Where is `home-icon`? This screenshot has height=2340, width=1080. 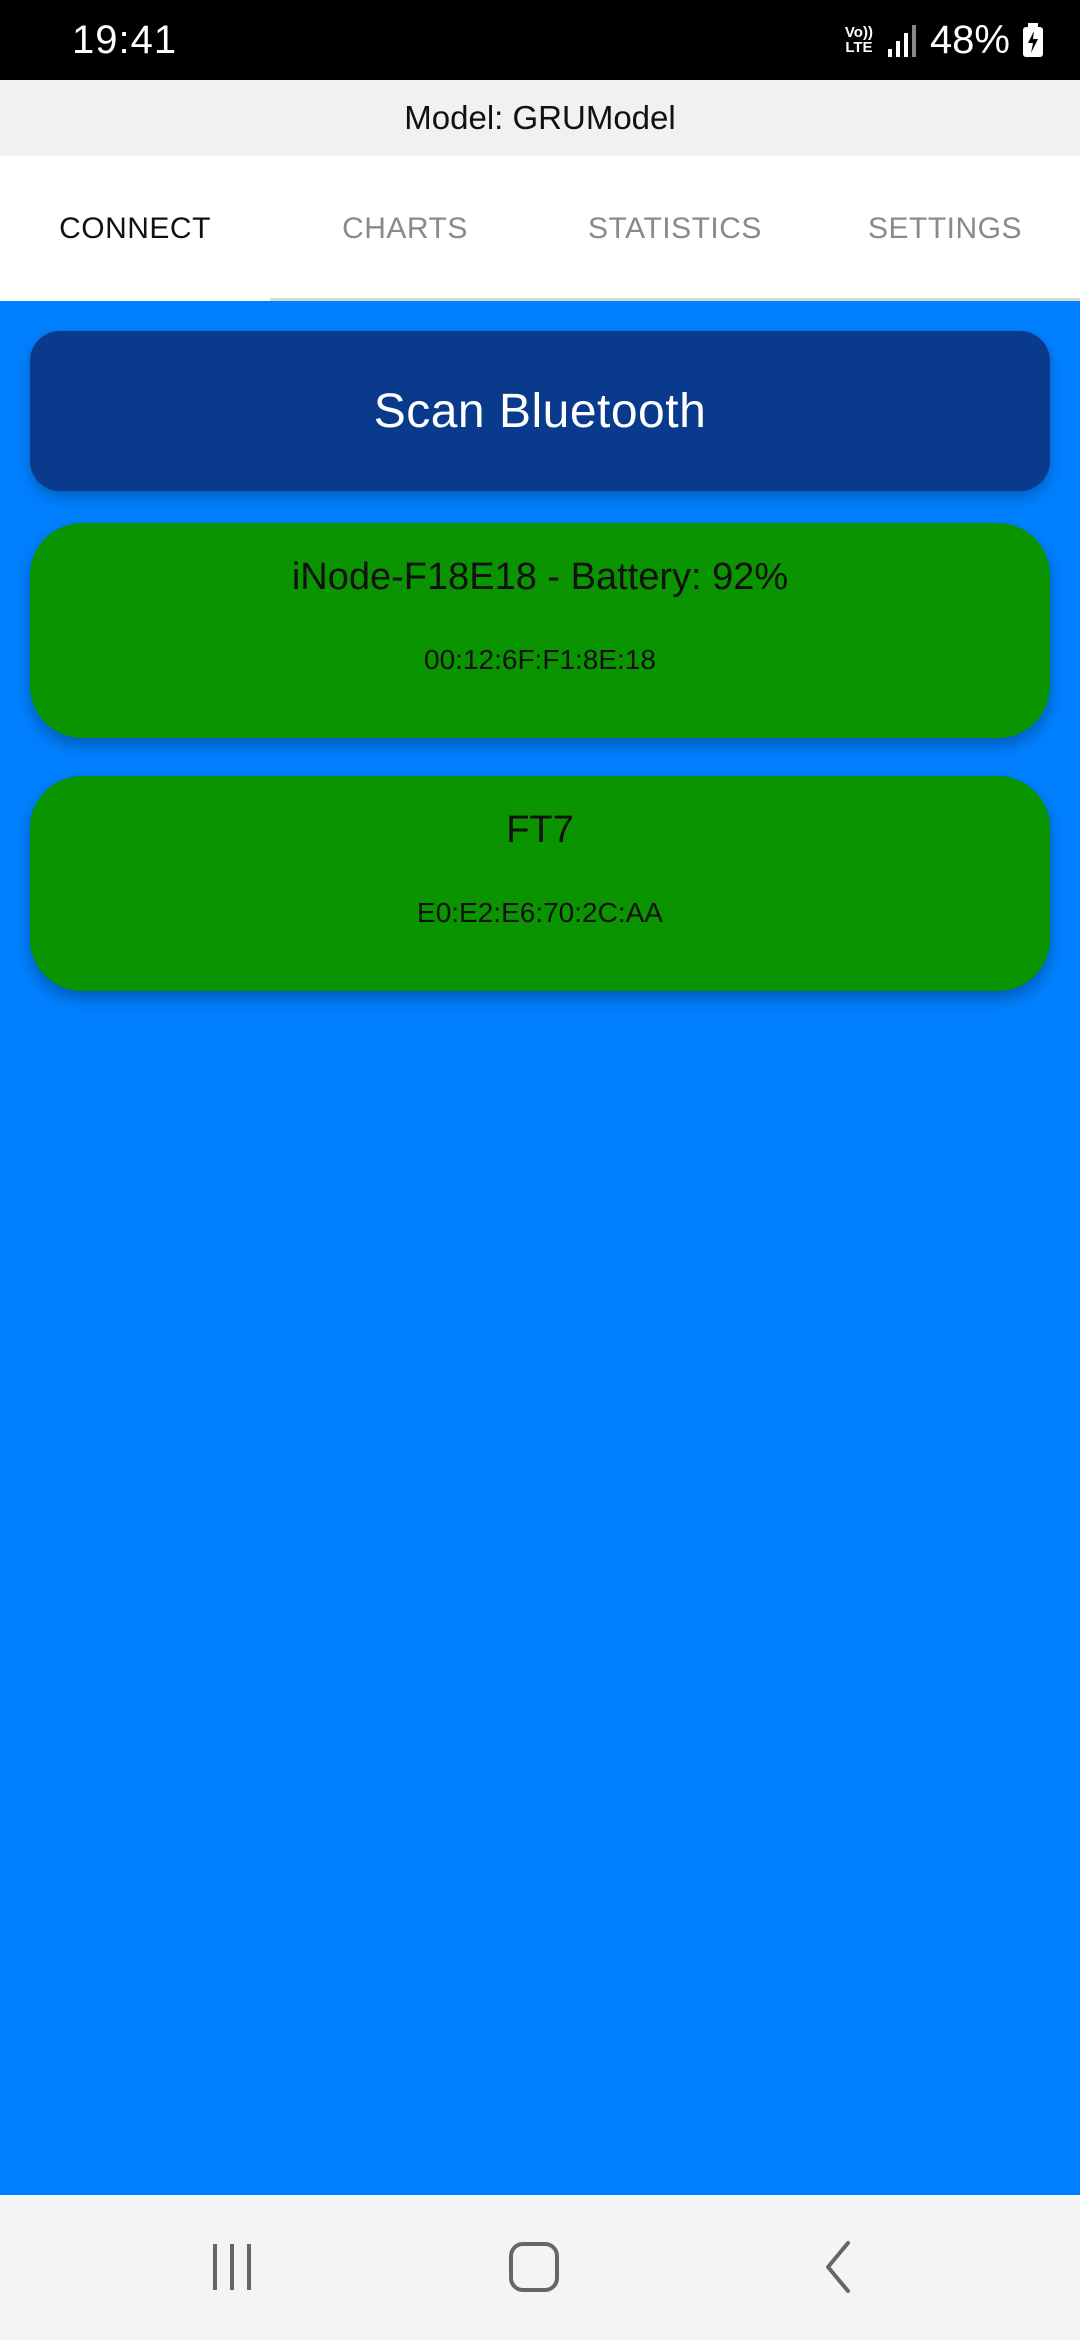 home-icon is located at coordinates (534, 2267).